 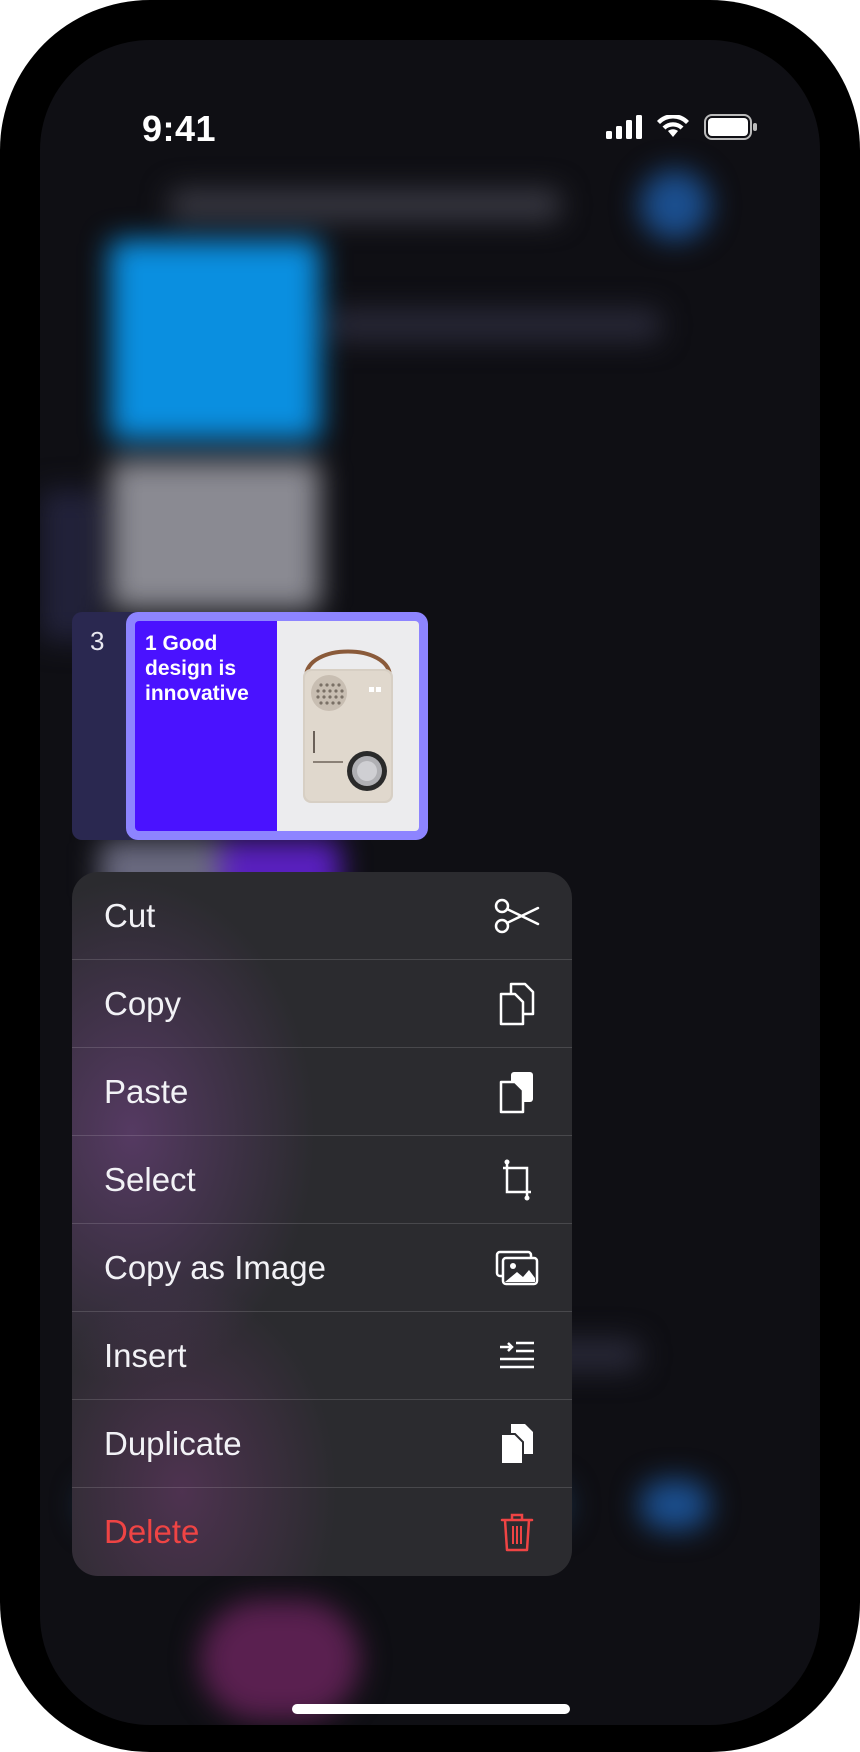 I want to click on slide-title: 1 Good design is innovative, so click(x=197, y=668).